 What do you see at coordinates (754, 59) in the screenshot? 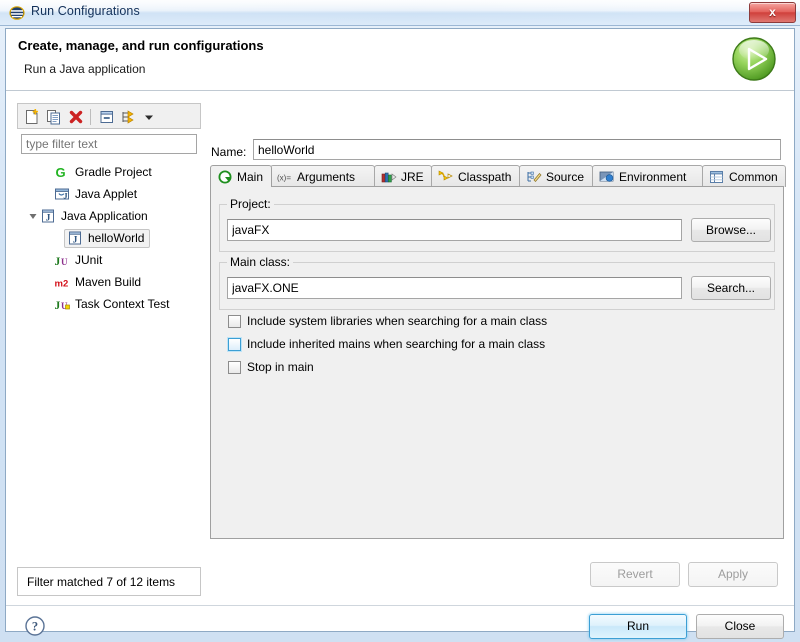
I see `green-run-play-icon` at bounding box center [754, 59].